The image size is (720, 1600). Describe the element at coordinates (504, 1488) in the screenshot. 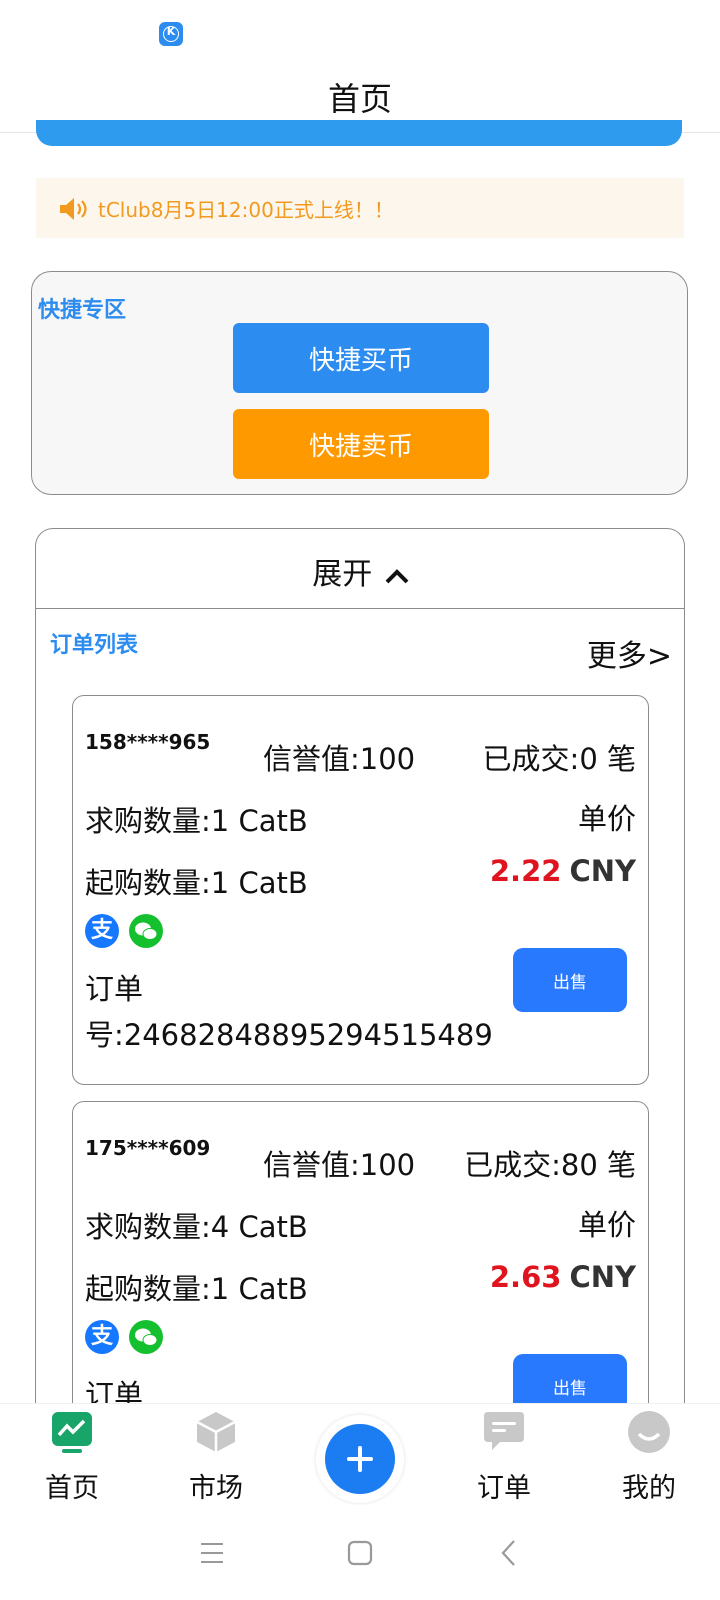

I see `tab-orders-label: 订单` at that location.